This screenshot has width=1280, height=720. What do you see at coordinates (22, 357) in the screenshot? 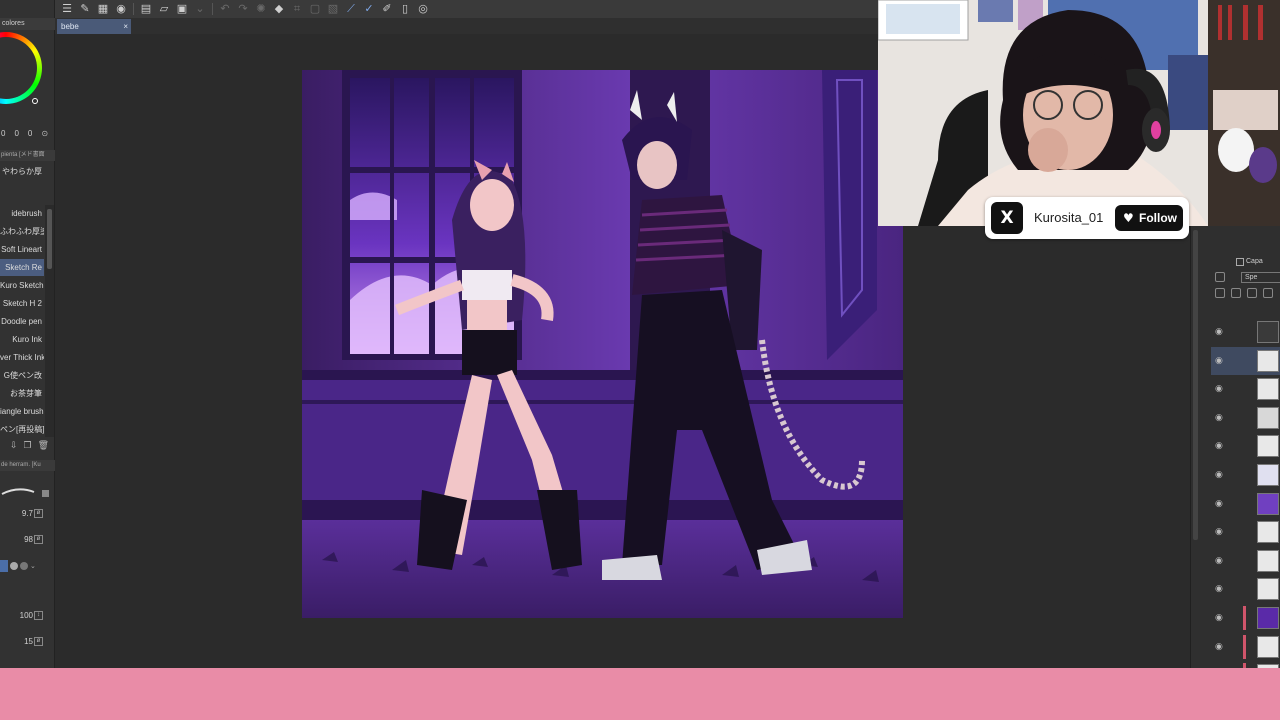
I see `brush-item: ver Thick Ink` at bounding box center [22, 357].